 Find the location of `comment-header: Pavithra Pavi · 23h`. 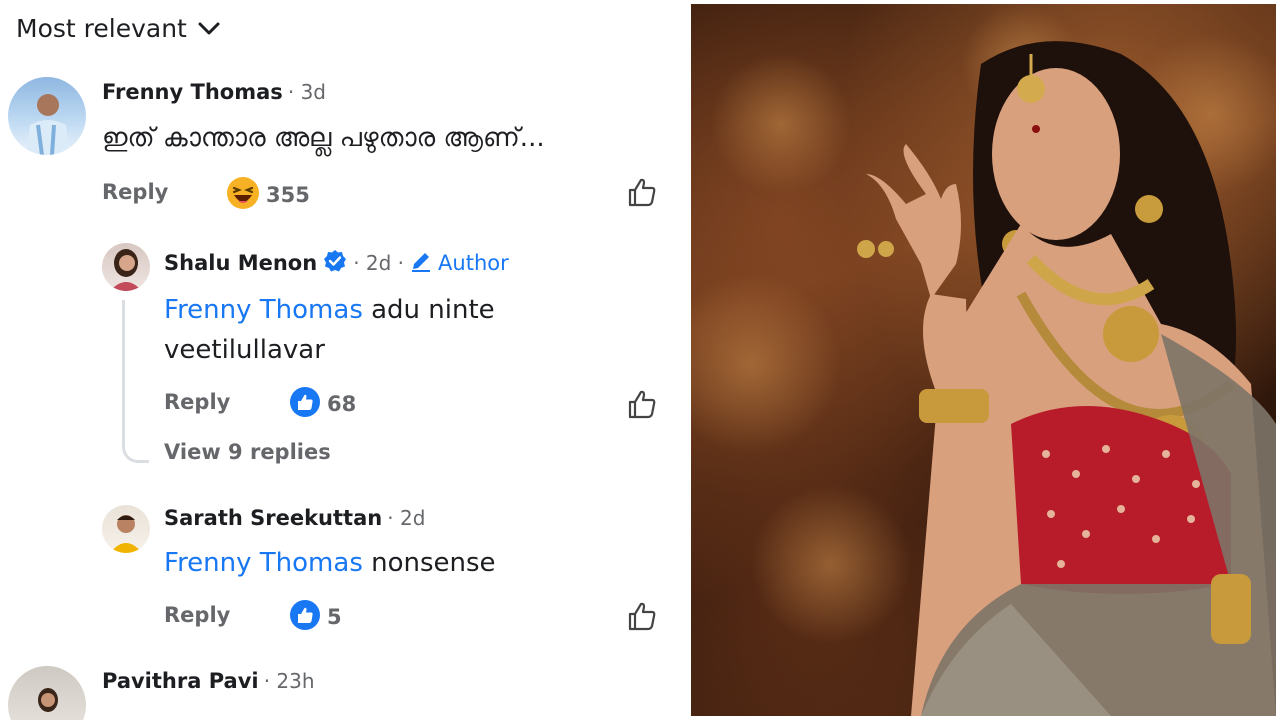

comment-header: Pavithra Pavi · 23h is located at coordinates (208, 681).